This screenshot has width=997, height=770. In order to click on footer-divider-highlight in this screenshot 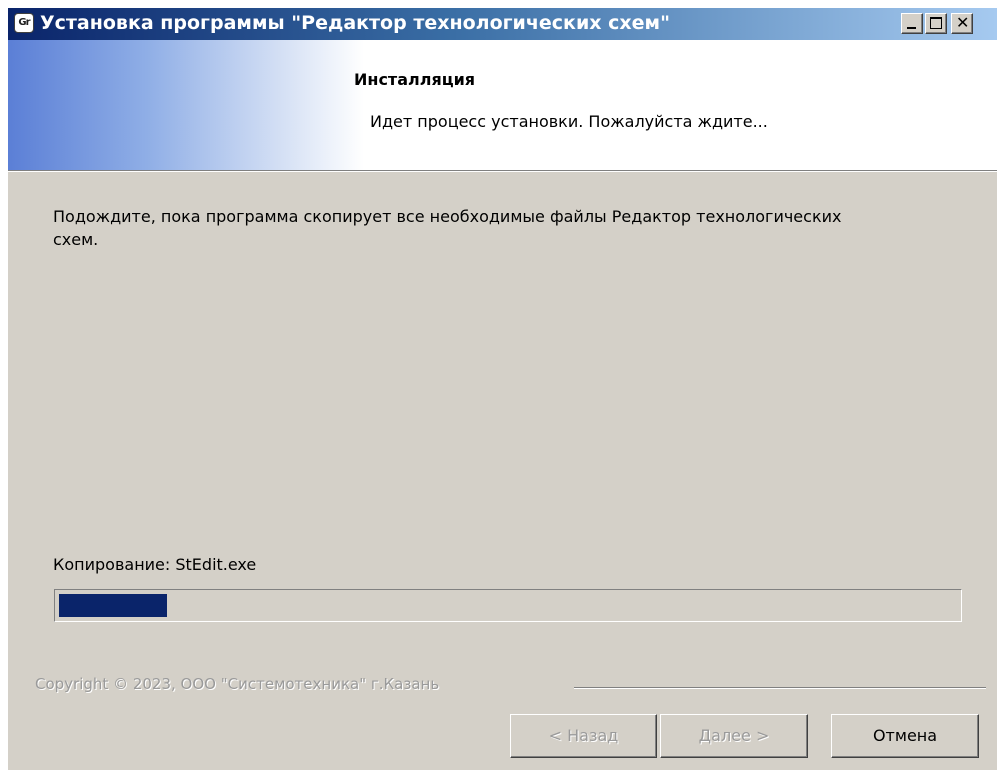, I will do `click(780, 688)`.